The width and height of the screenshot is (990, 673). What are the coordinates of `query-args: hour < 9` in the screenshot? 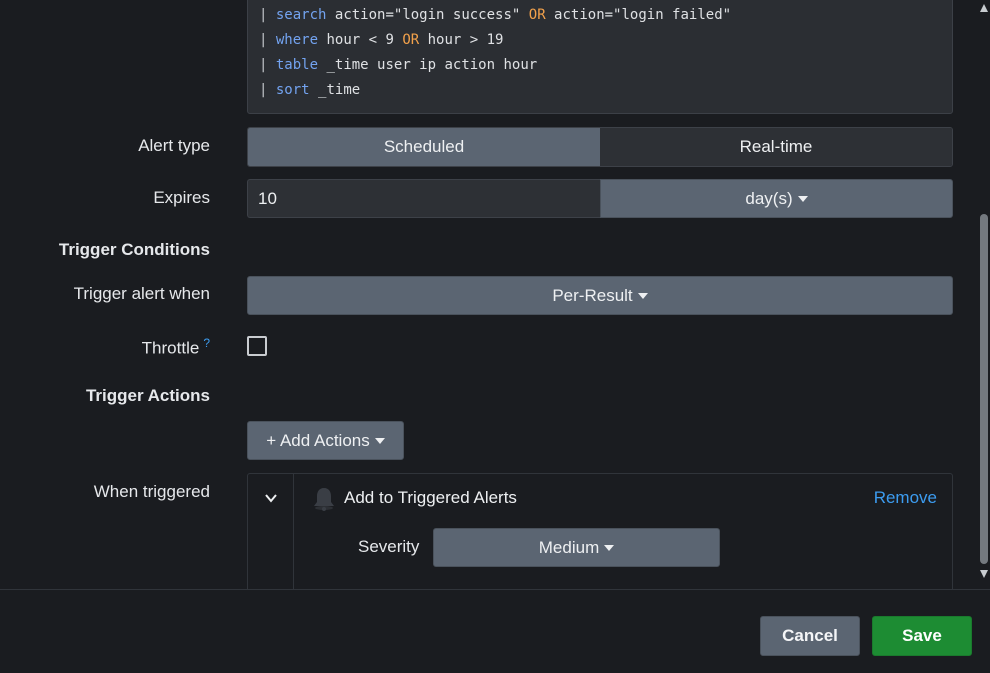 It's located at (364, 40).